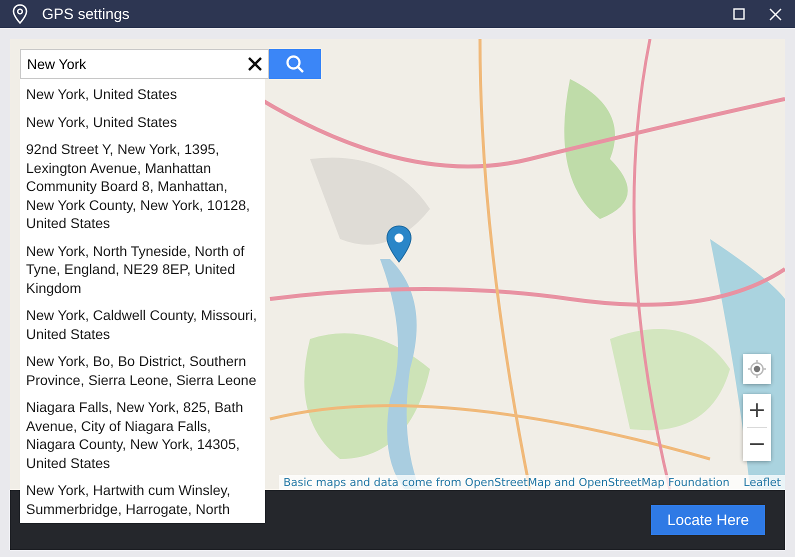 Image resolution: width=795 pixels, height=557 pixels. What do you see at coordinates (506, 482) in the screenshot?
I see `map-attribution: Basic maps and data come from OpenStreetMap and OpenStreetMap Foundation` at bounding box center [506, 482].